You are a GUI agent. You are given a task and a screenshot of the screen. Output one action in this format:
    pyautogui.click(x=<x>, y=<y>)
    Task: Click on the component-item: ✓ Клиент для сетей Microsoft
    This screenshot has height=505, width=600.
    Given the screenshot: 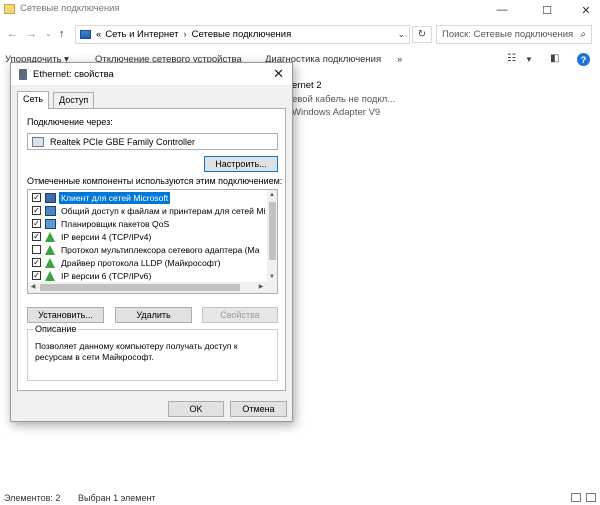 What is the action you would take?
    pyautogui.click(x=148, y=198)
    